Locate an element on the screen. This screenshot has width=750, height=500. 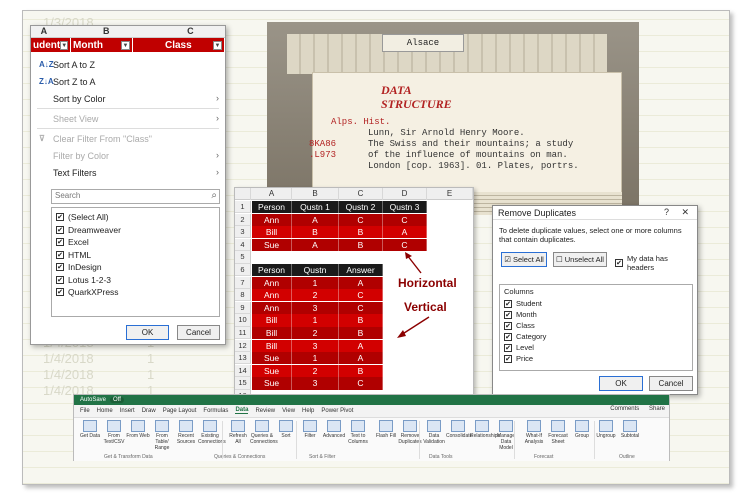
ribbon-subtotal-button: Subtotal is located at coordinates (630, 429).